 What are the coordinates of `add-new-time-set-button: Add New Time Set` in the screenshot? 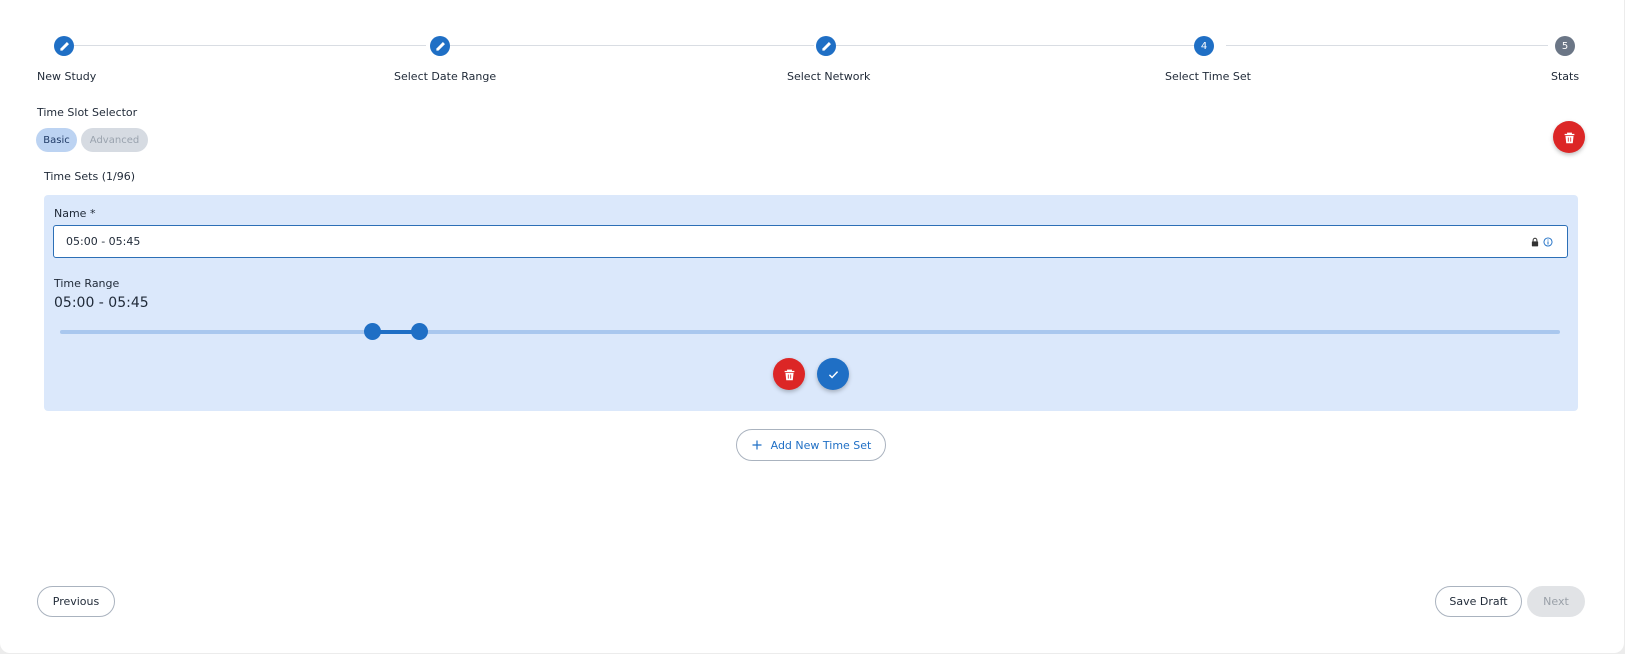 It's located at (811, 445).